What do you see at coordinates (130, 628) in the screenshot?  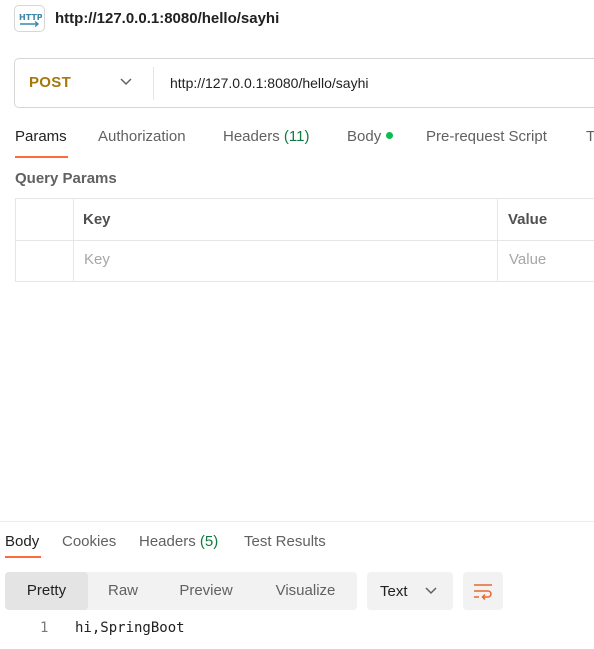 I see `response-body-text: hi,SpringBoot` at bounding box center [130, 628].